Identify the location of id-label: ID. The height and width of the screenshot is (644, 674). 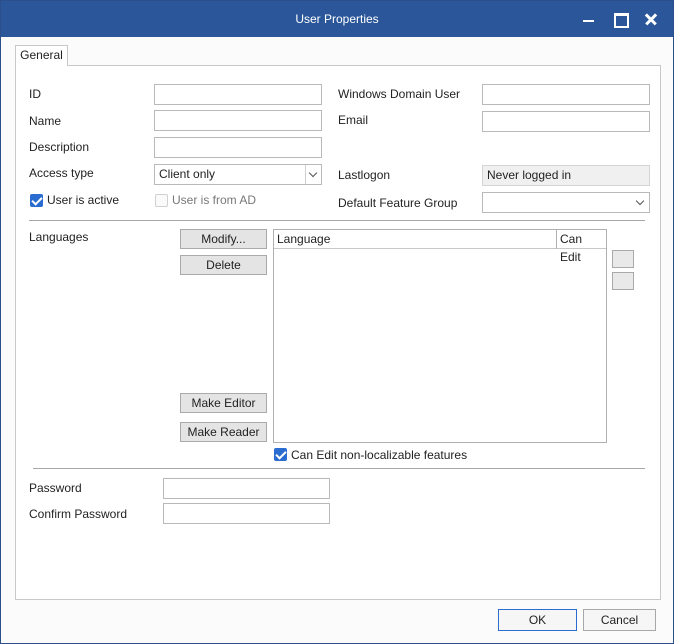
(35, 94).